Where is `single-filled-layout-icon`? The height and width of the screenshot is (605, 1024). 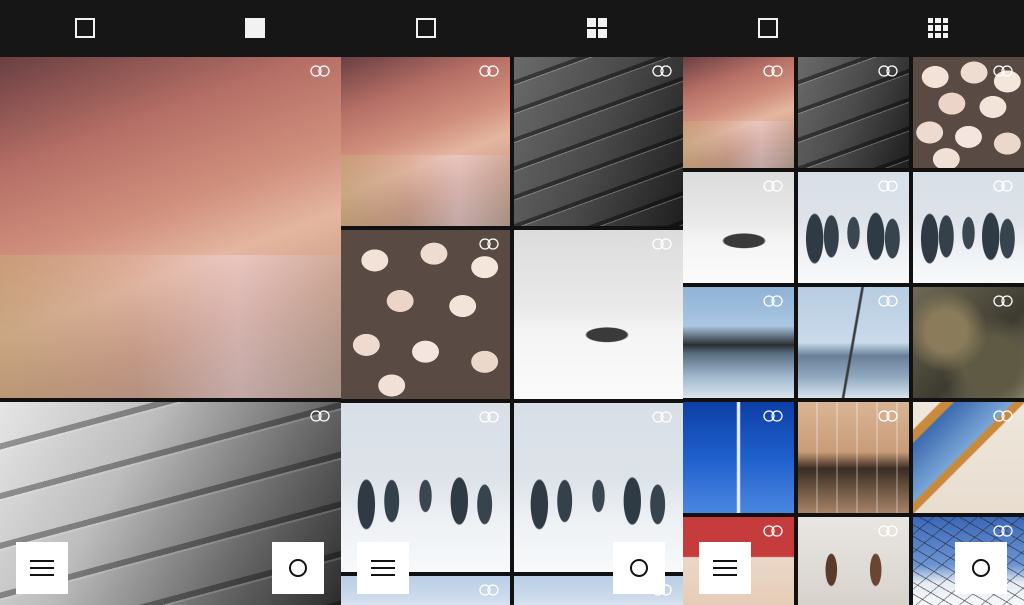 single-filled-layout-icon is located at coordinates (255, 28).